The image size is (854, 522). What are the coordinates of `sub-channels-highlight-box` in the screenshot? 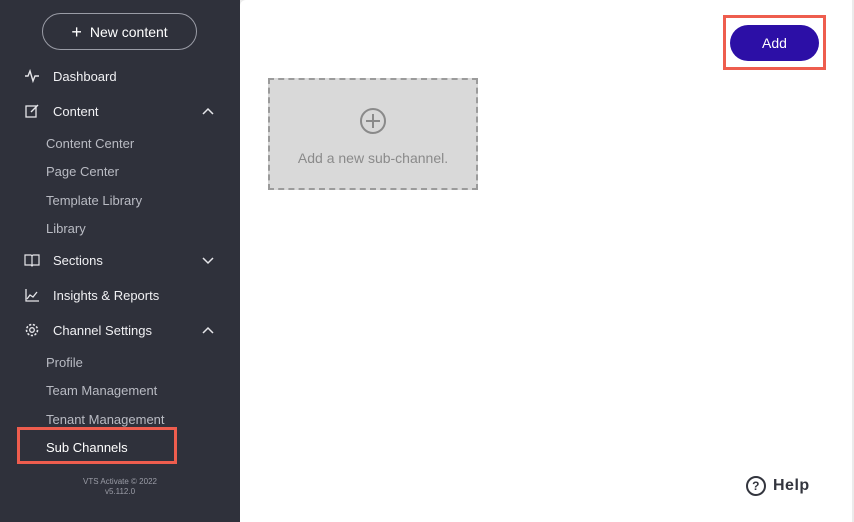 It's located at (97, 445).